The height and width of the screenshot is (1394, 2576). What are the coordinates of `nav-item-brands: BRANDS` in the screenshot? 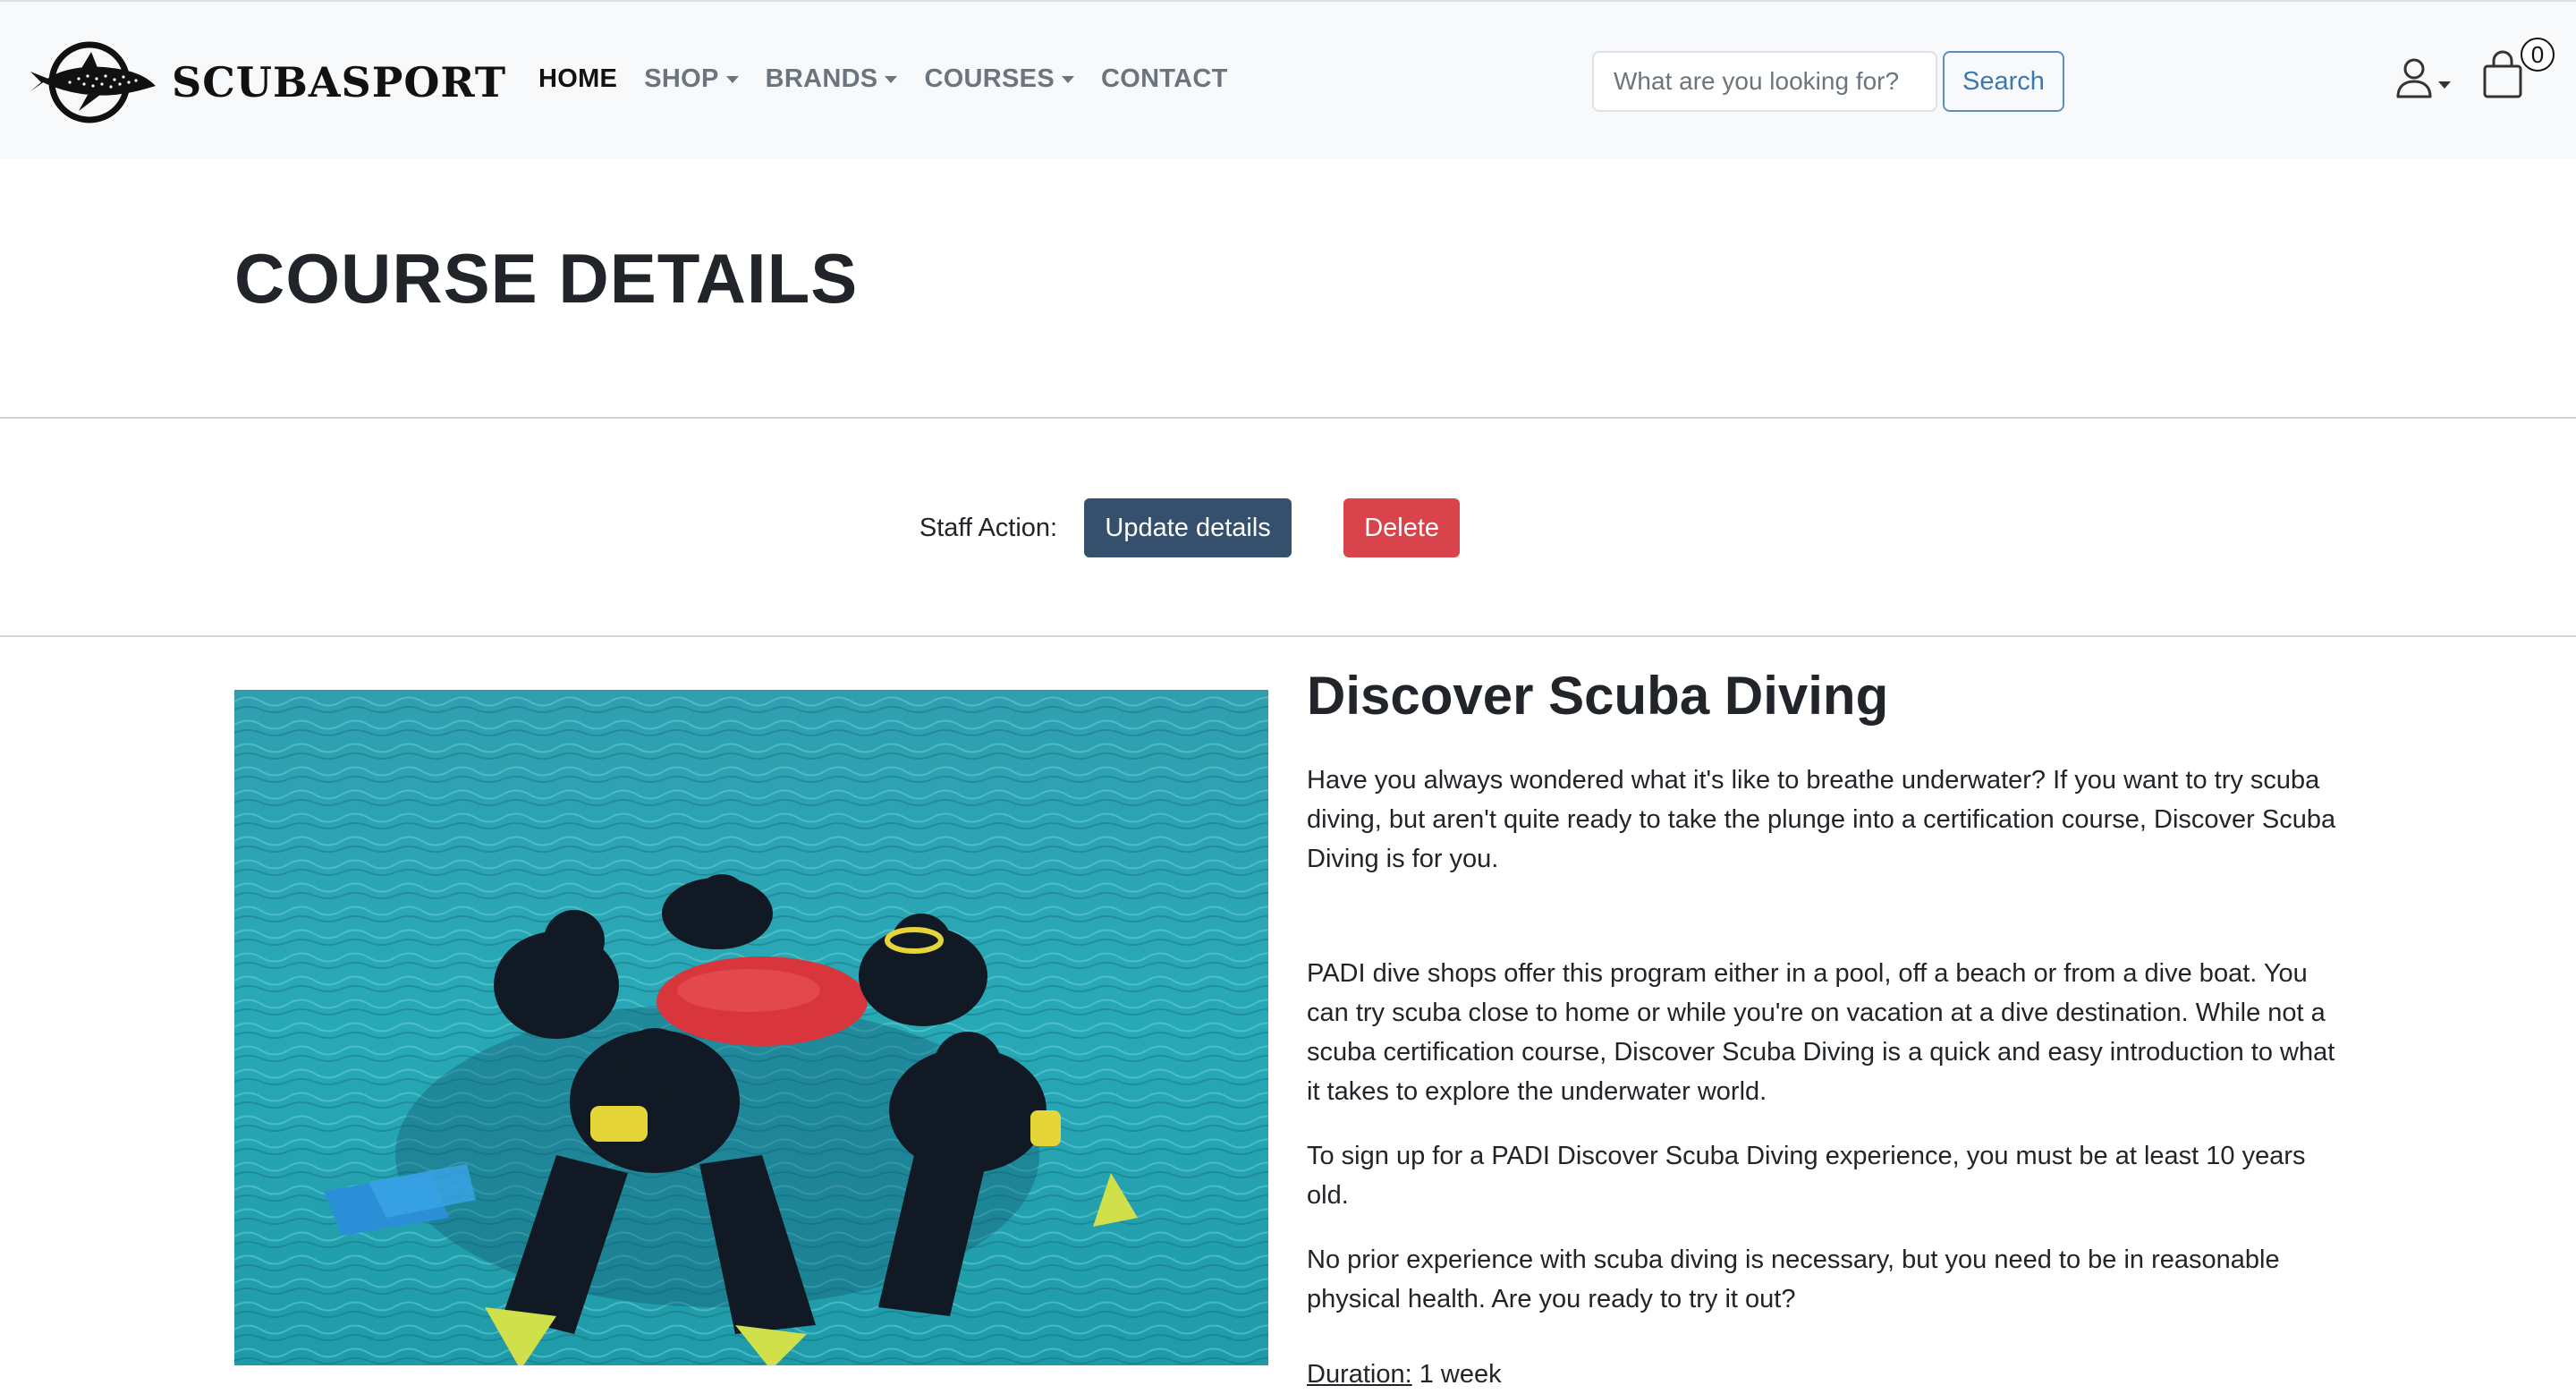 It's located at (832, 79).